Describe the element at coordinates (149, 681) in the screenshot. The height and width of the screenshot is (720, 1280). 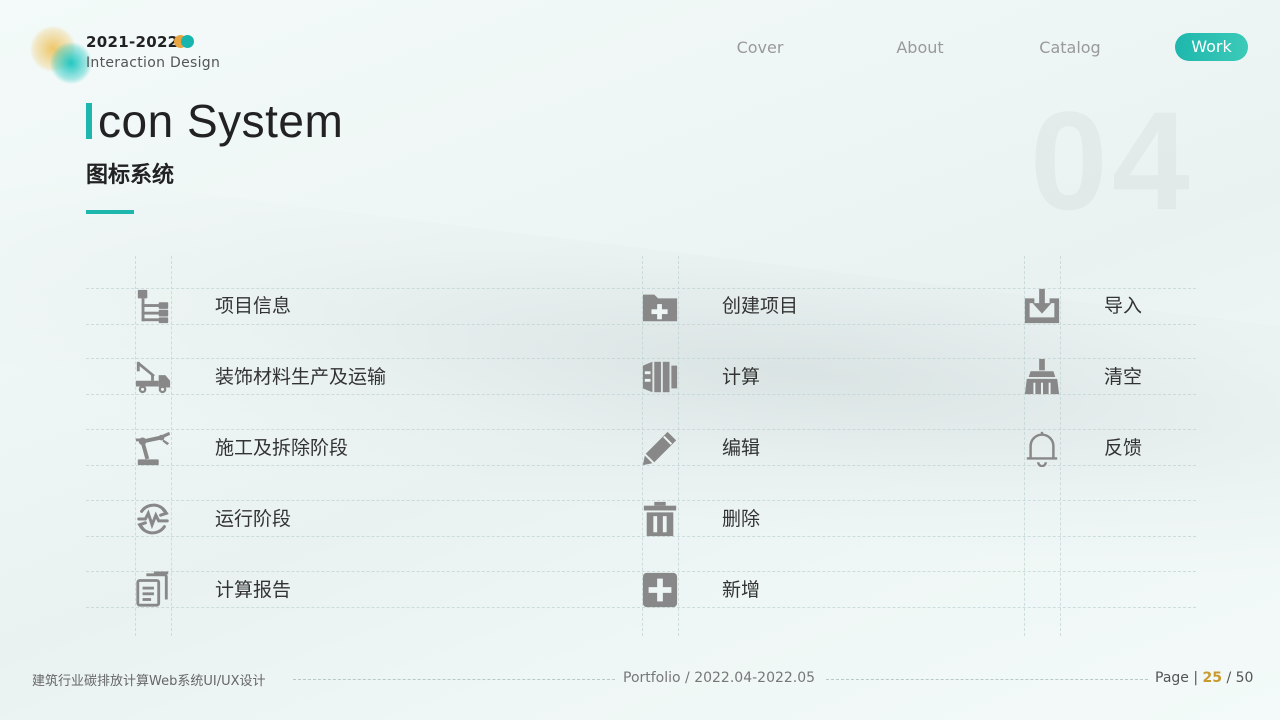
I see `footer-project-title: 建筑行业碳排放计算Web系统UI/UX设计` at that location.